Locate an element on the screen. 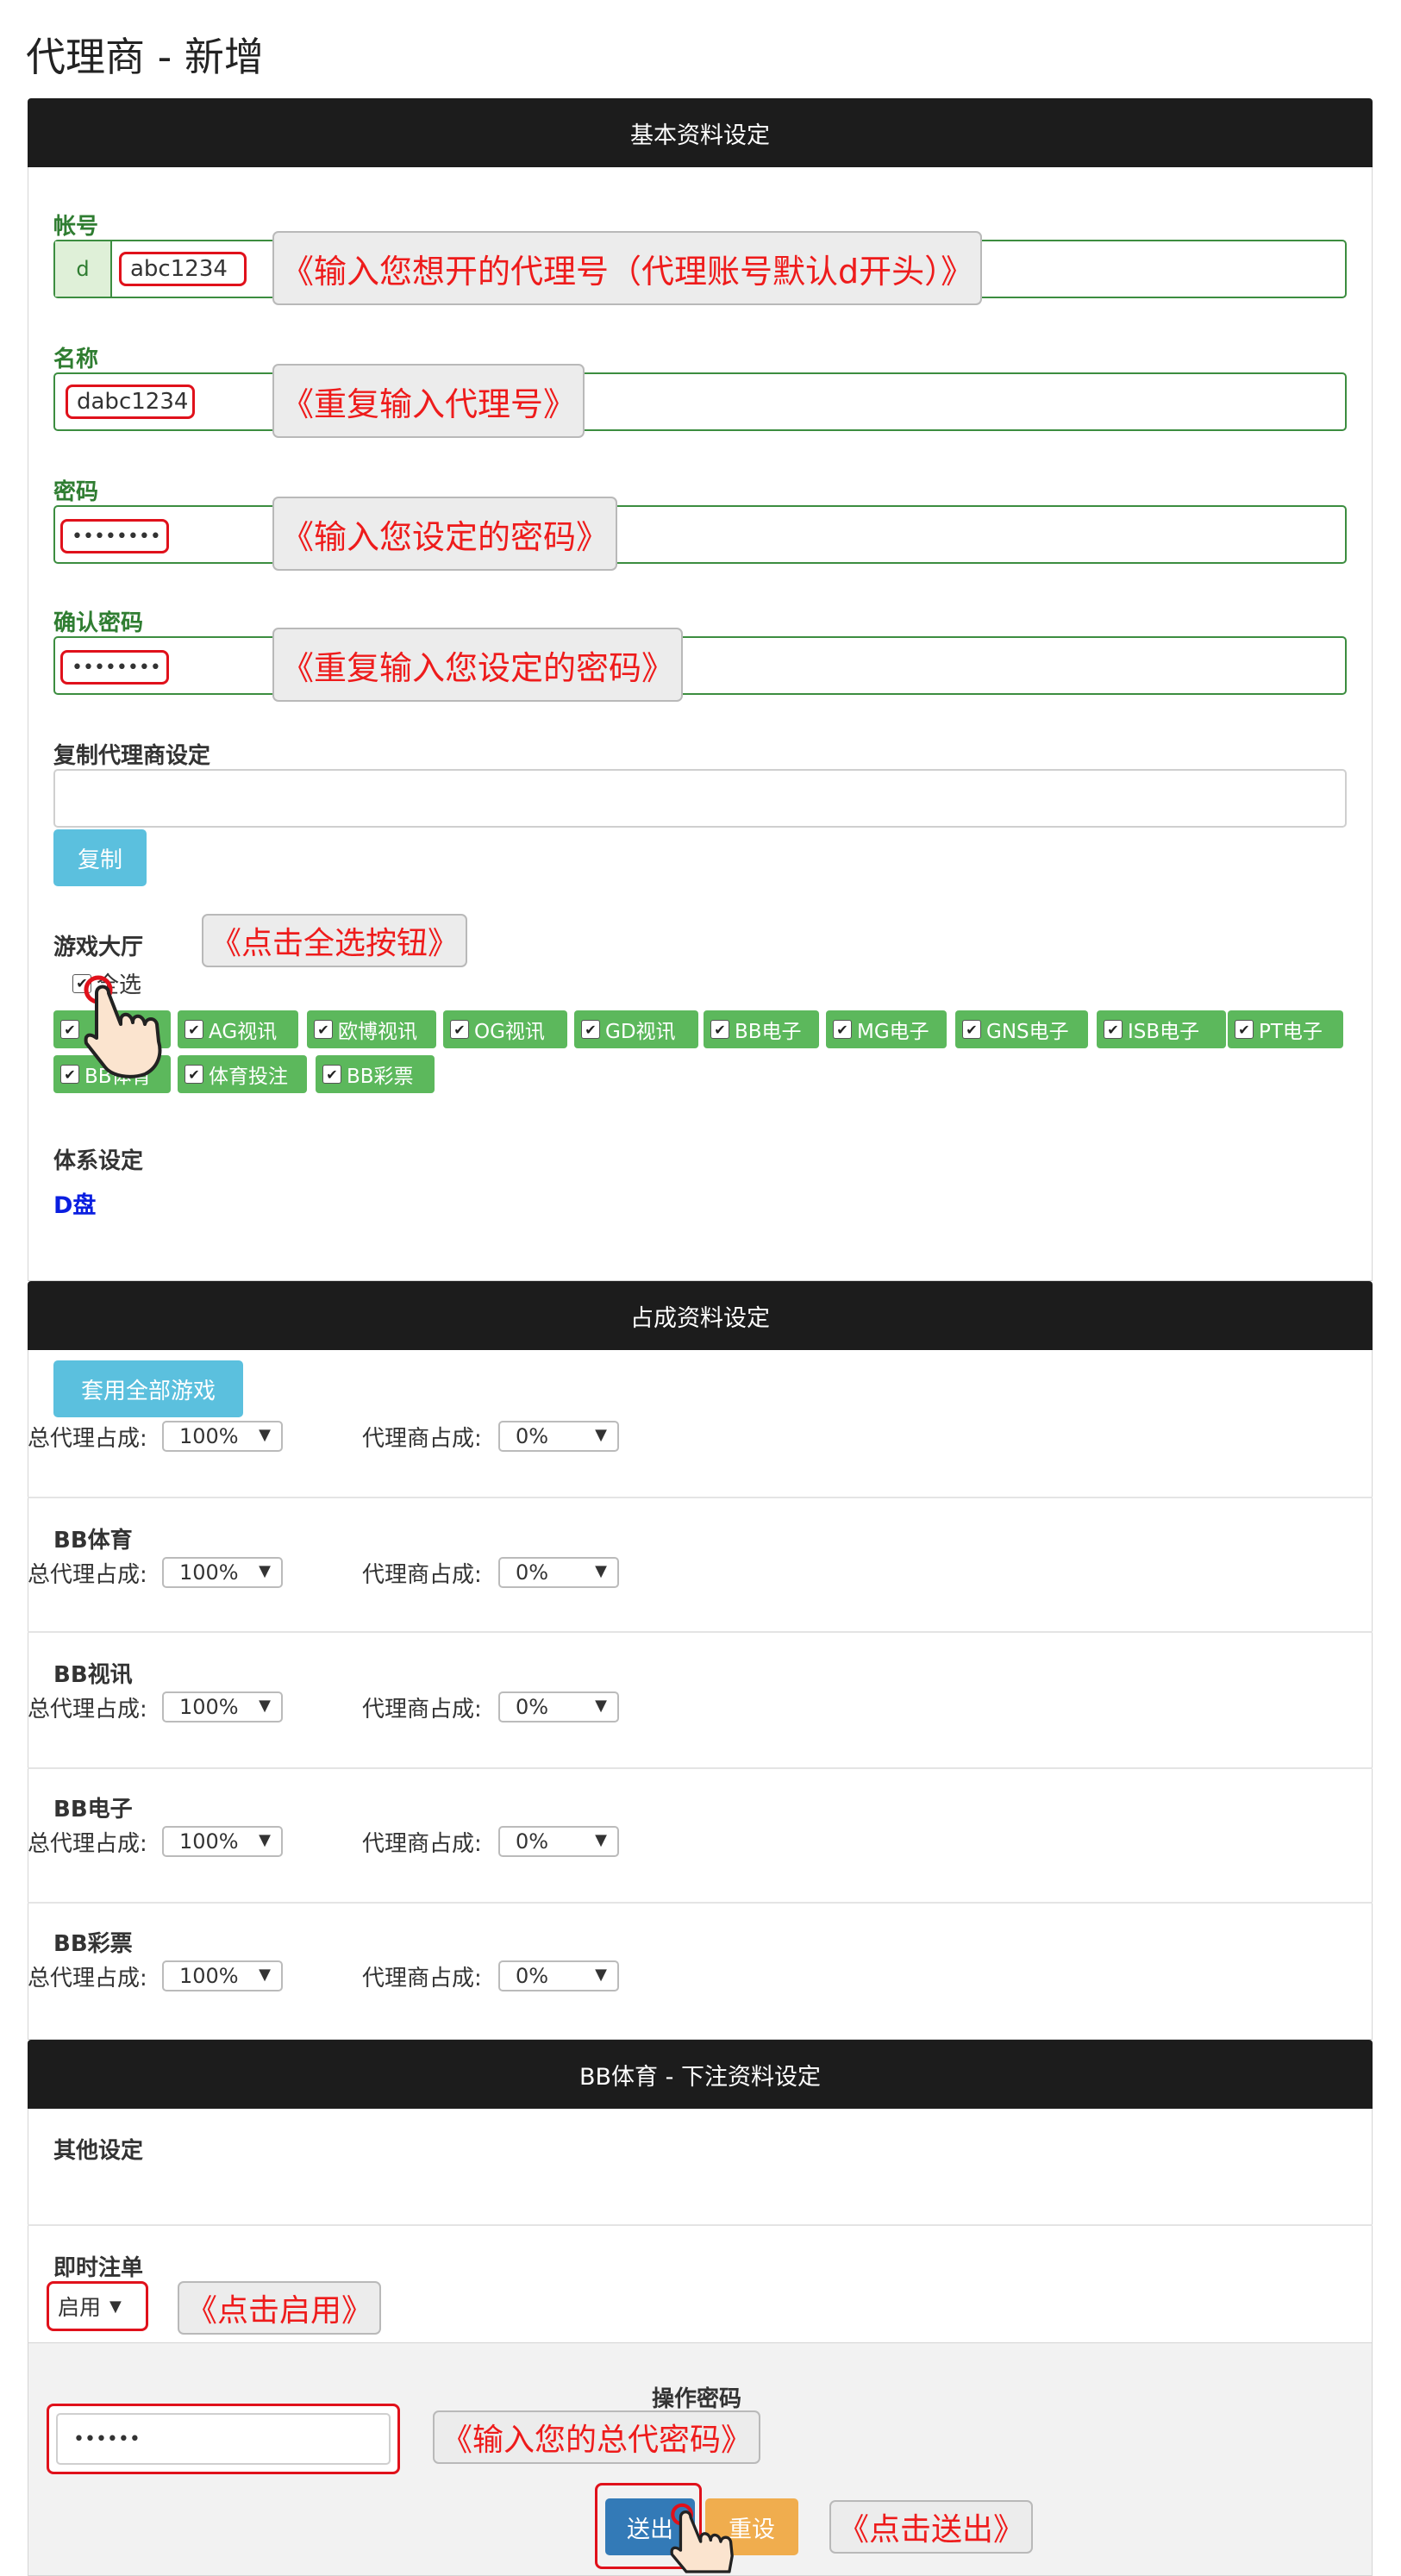 The image size is (1401, 2576). operation-password-field: •••••• is located at coordinates (223, 2439).